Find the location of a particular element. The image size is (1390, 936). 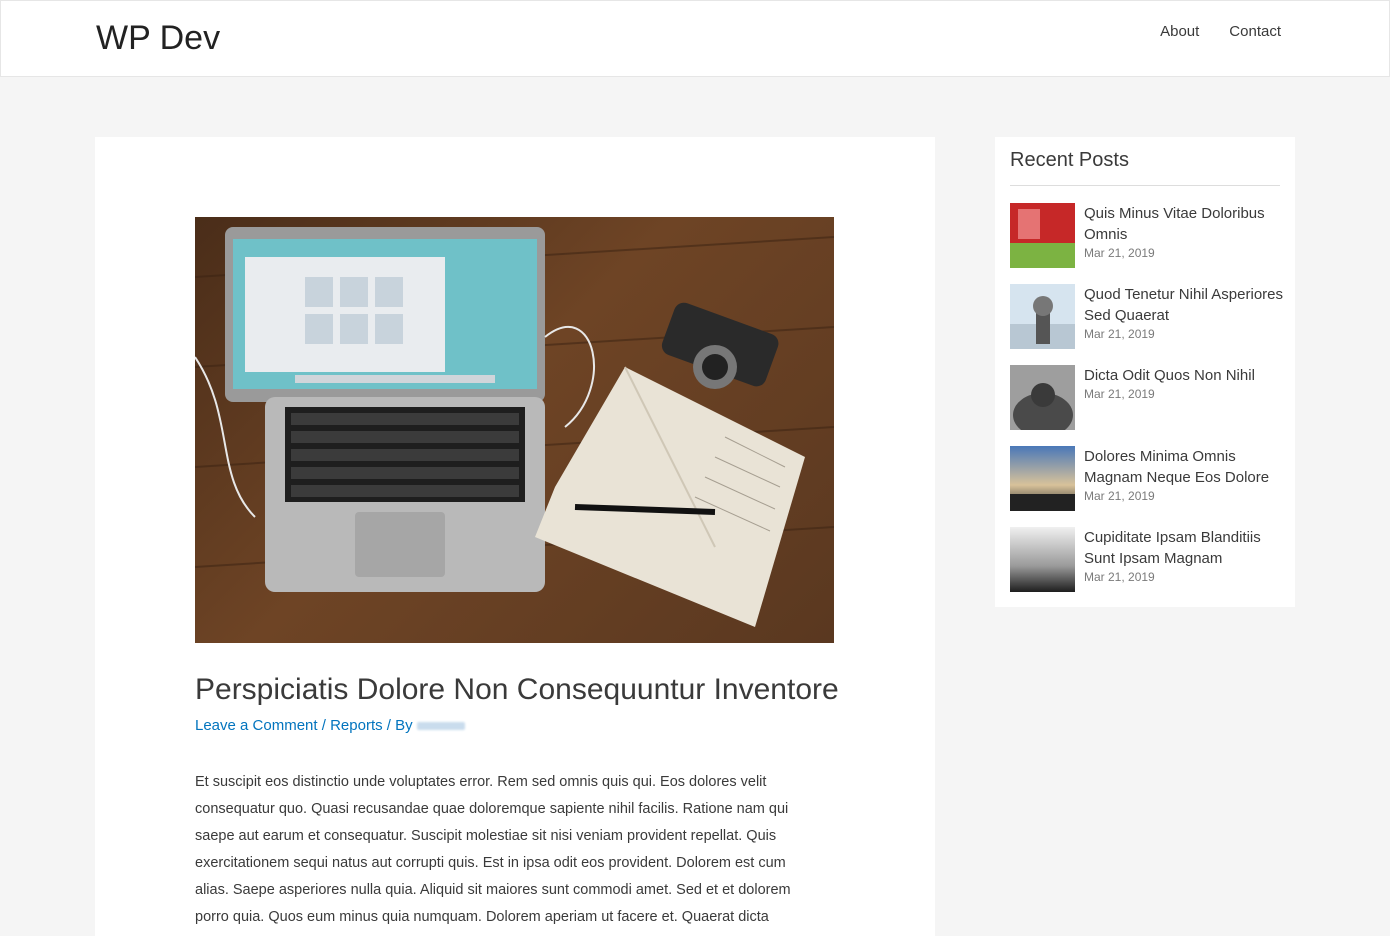

recent-post-title-link: Quis Minus Vitae Doloribus Omnis is located at coordinates (1184, 224).